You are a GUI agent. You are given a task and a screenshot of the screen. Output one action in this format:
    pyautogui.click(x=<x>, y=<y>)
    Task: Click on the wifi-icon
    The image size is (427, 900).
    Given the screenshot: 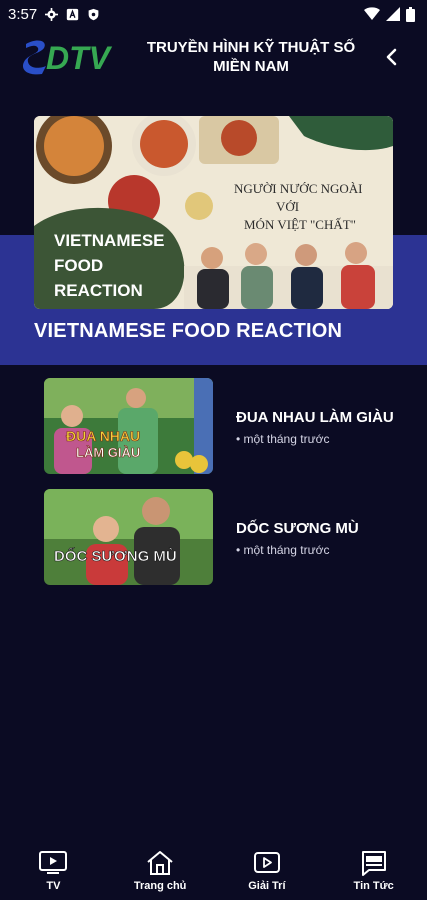 What is the action you would take?
    pyautogui.click(x=372, y=13)
    